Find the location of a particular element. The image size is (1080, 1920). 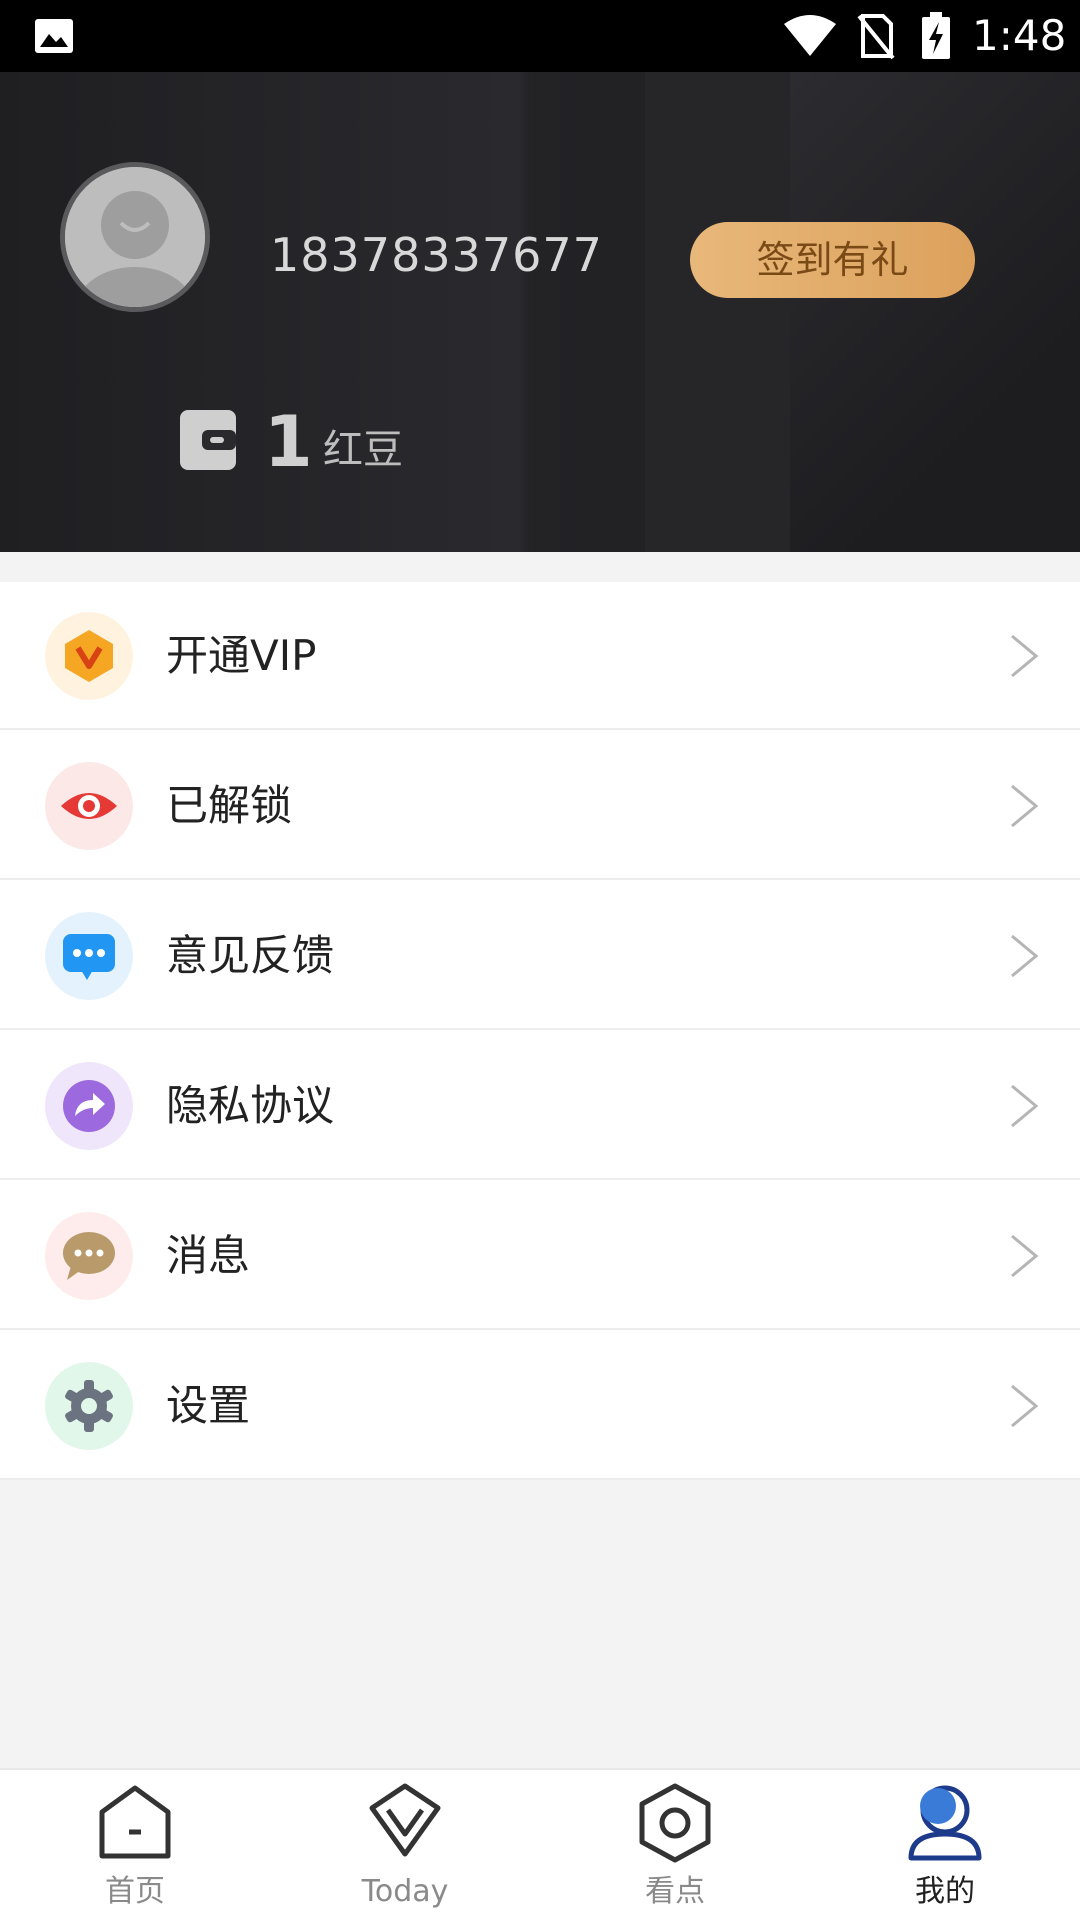

header-decoration is located at coordinates (935, 312).